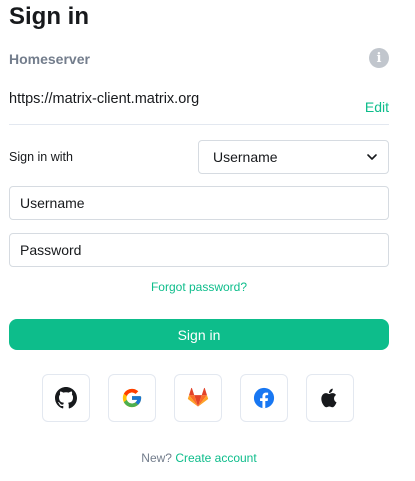 The height and width of the screenshot is (481, 415). I want to click on github-icon, so click(66, 398).